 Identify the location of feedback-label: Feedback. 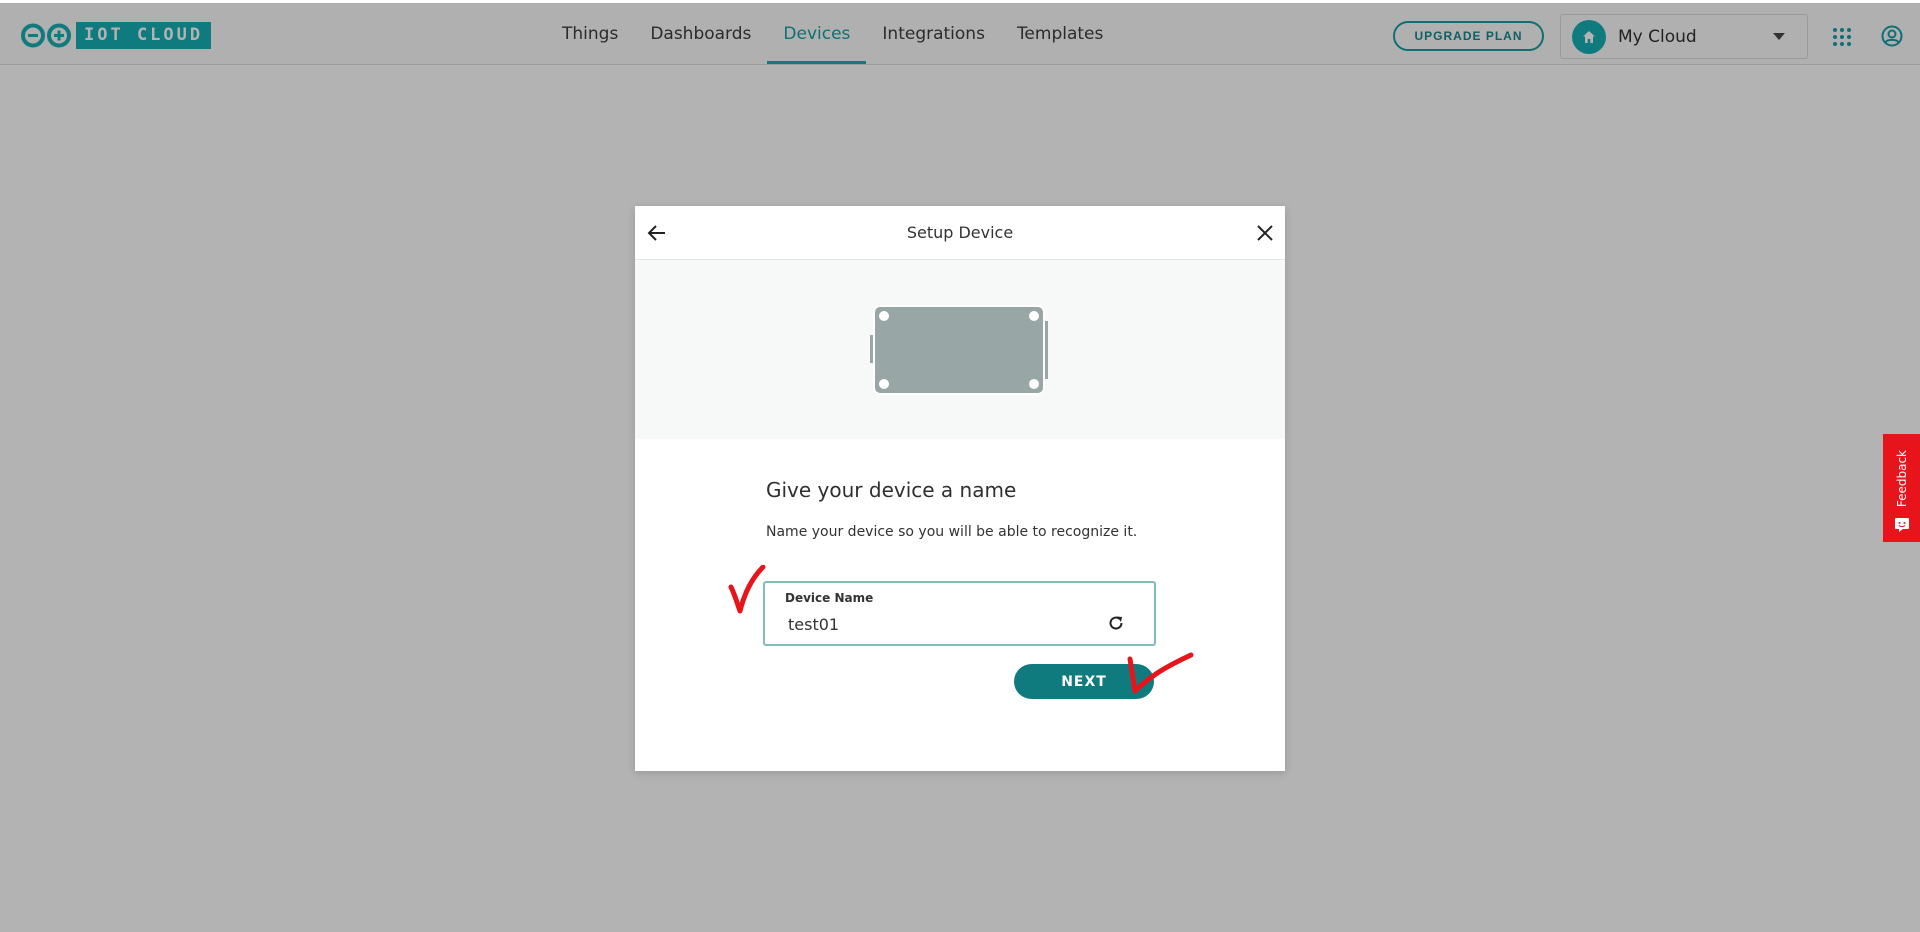
(1901, 479).